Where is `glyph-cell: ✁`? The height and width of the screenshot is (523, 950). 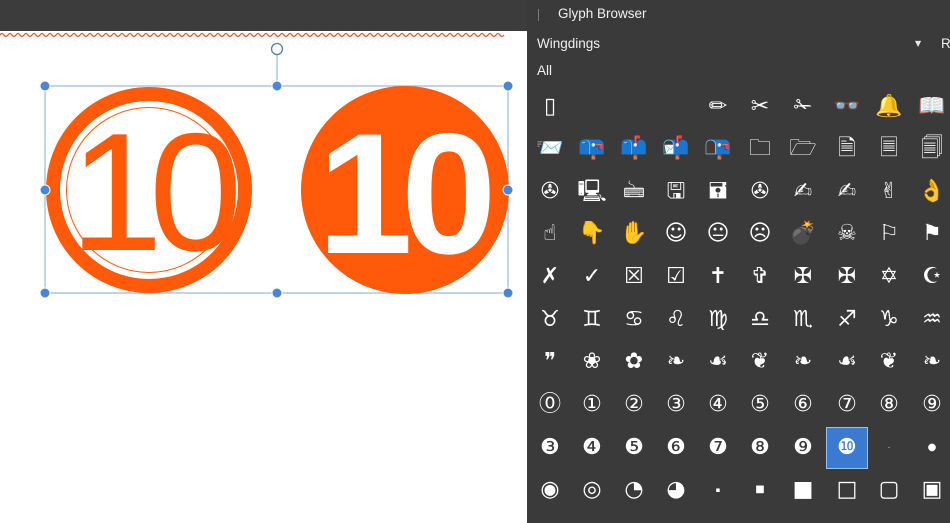
glyph-cell: ✁ is located at coordinates (803, 107).